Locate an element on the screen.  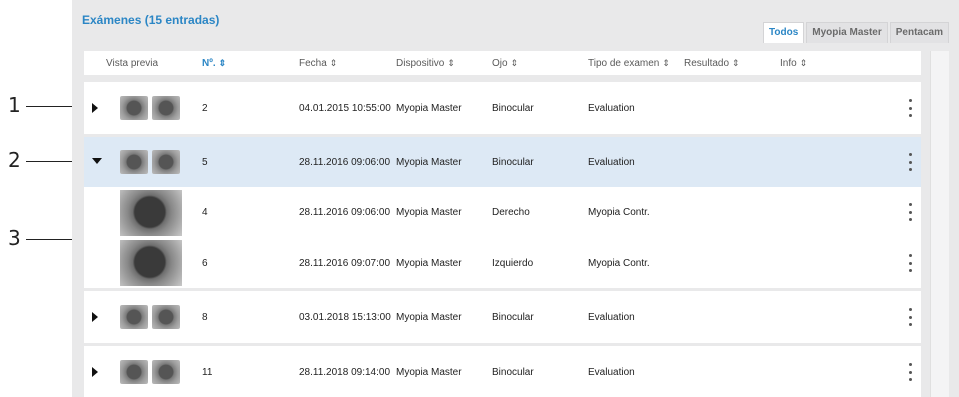
col-preview: Vista previa is located at coordinates (132, 63).